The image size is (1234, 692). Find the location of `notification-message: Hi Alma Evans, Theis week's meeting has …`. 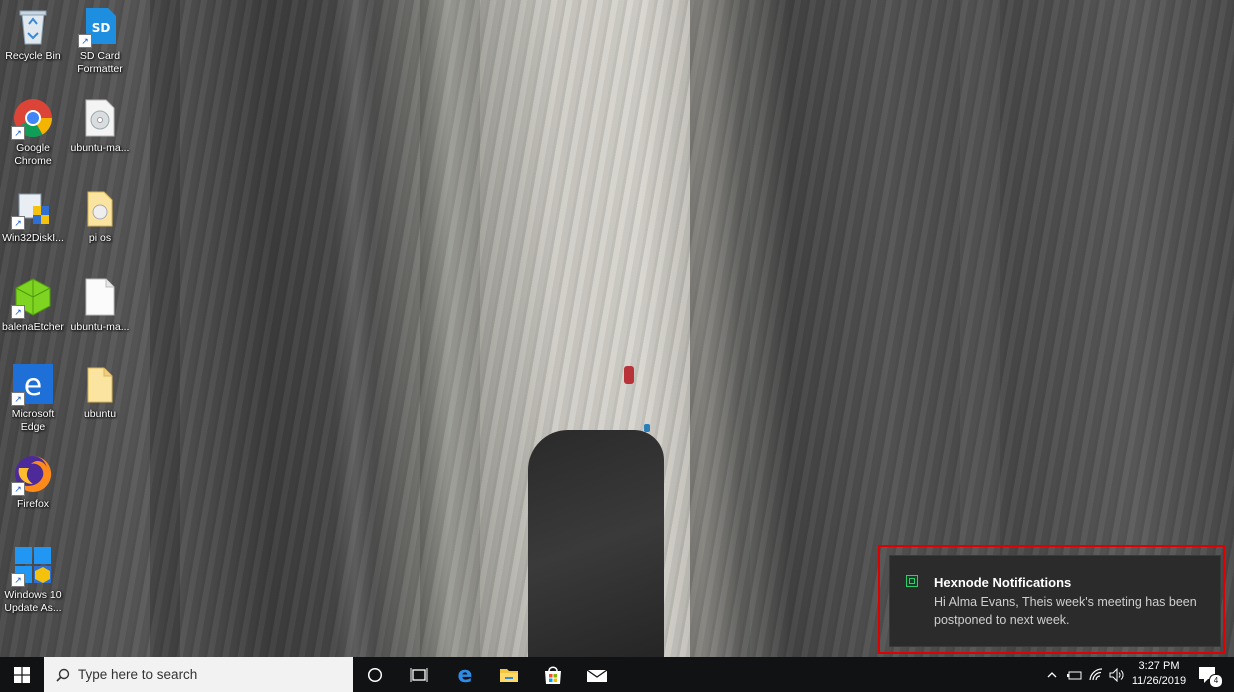

notification-message: Hi Alma Evans, Theis week's meeting has … is located at coordinates (1065, 611).